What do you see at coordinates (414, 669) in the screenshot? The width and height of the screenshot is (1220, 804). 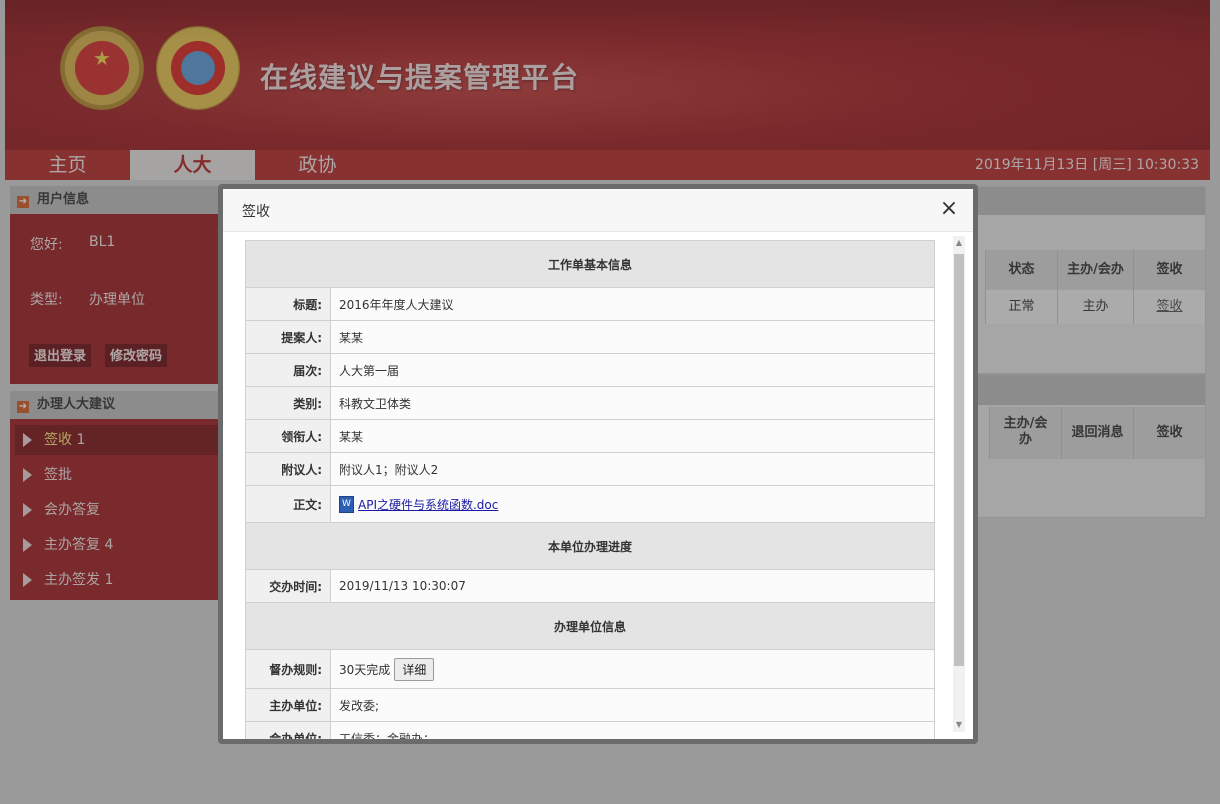 I see `rule-detail-button: 详细` at bounding box center [414, 669].